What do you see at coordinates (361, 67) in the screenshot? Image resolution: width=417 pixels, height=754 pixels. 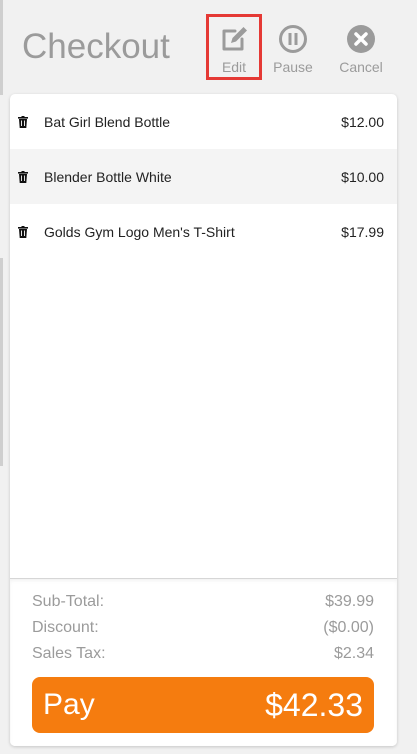 I see `cancel-label: Cancel` at bounding box center [361, 67].